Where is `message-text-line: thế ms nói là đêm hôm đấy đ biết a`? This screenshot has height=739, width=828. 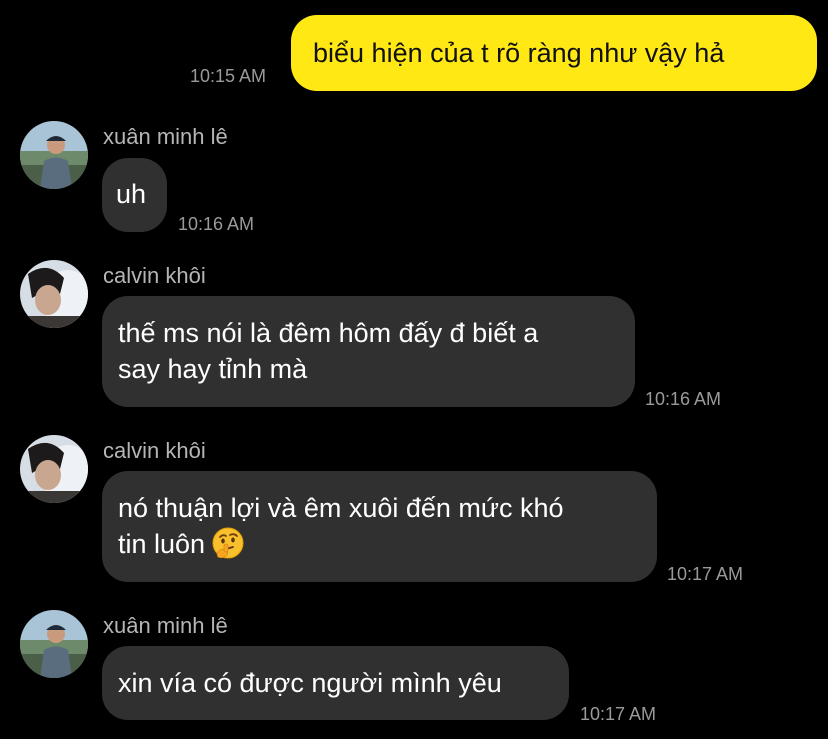
message-text-line: thế ms nói là đêm hôm đấy đ biết a is located at coordinates (328, 333).